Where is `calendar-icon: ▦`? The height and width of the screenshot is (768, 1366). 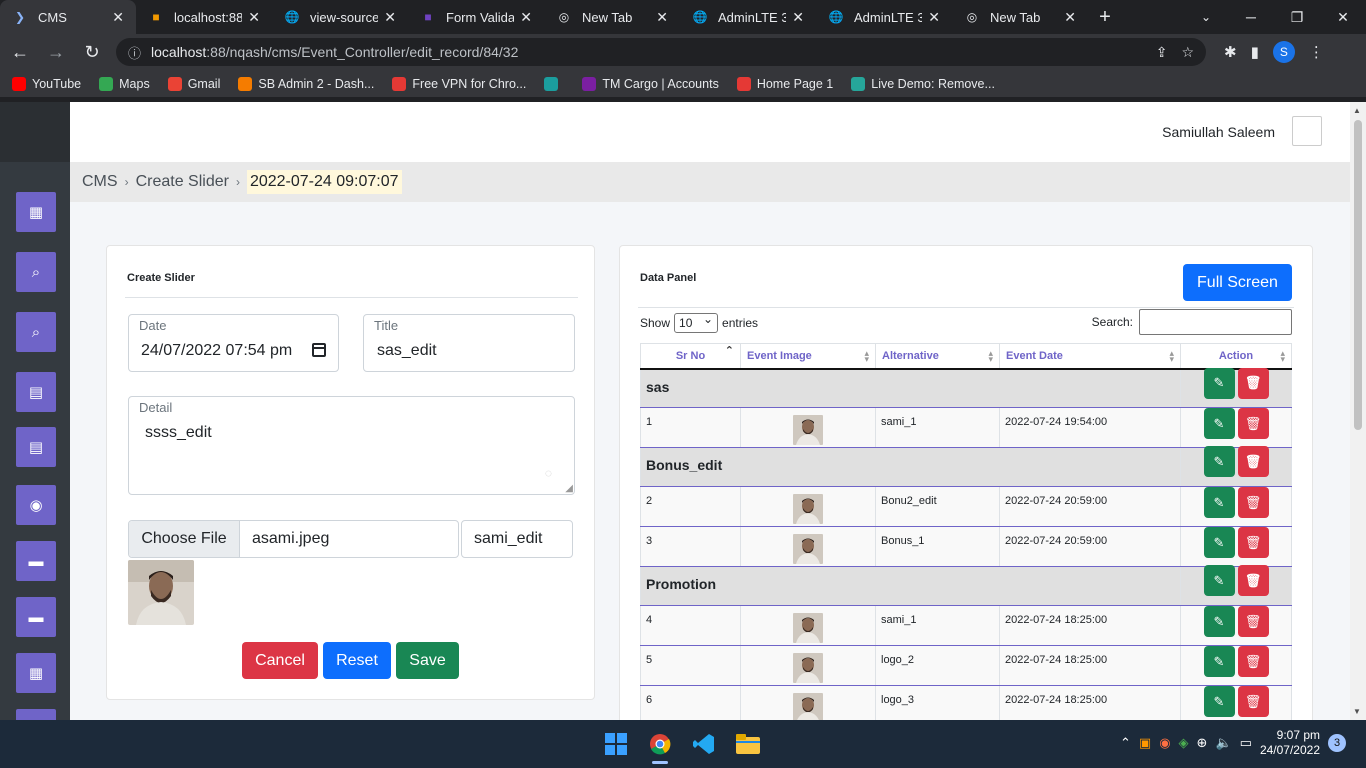 calendar-icon: ▦ is located at coordinates (36, 673).